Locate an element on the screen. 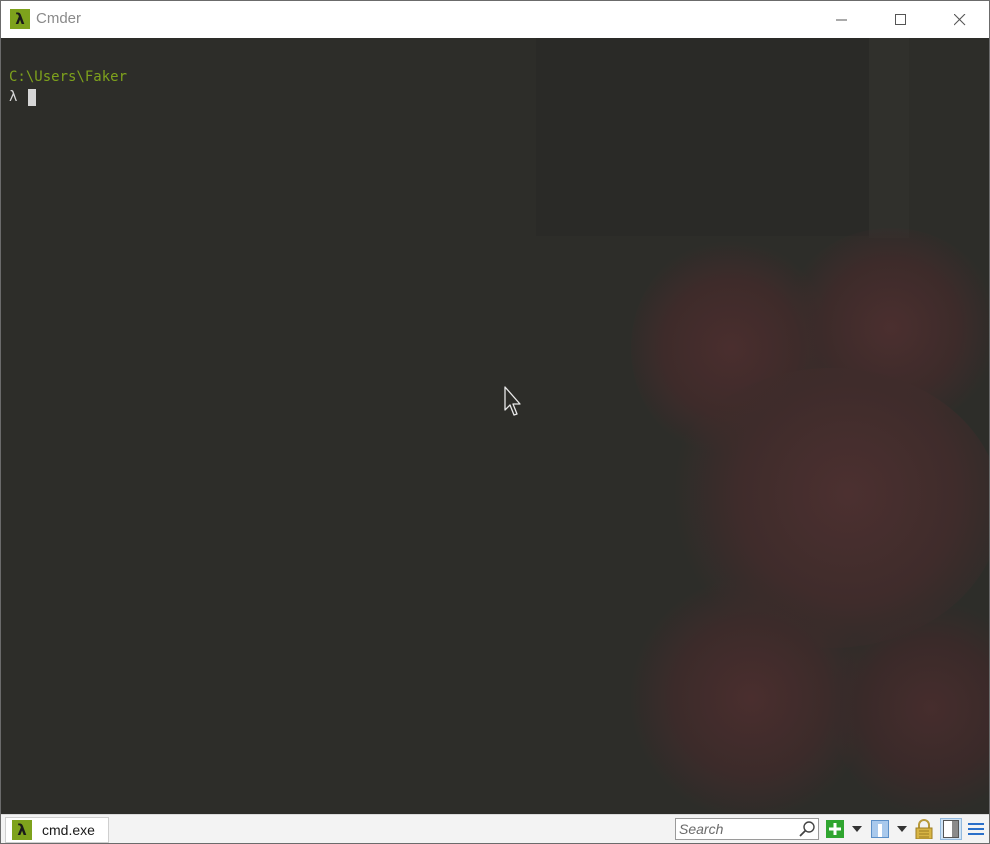 This screenshot has width=990, height=844. maximize-icon is located at coordinates (900, 19).